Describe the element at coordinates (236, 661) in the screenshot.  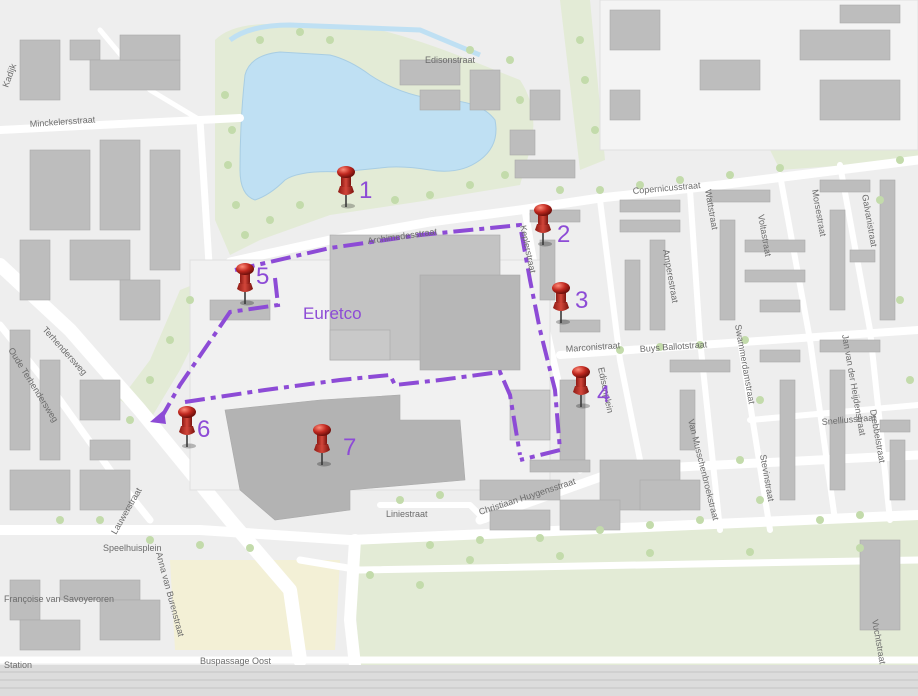
I see `street-label-buspassage-oost: Buspassage Oost` at that location.